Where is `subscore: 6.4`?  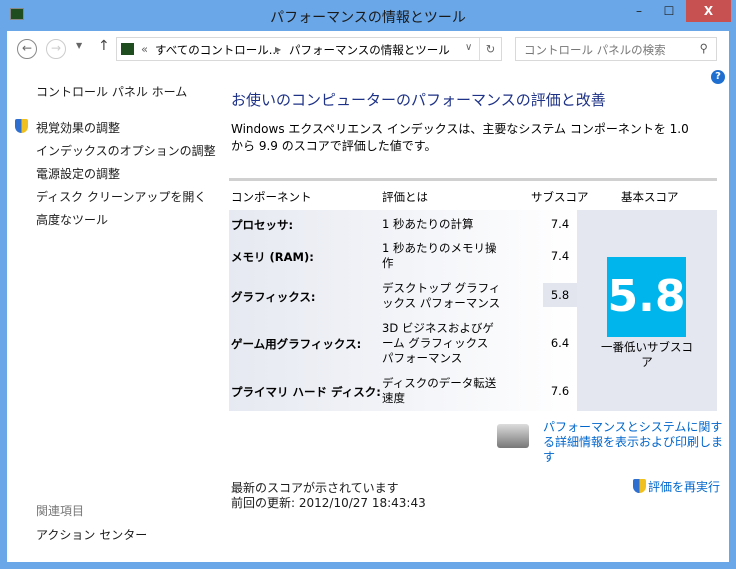 subscore: 6.4 is located at coordinates (560, 343).